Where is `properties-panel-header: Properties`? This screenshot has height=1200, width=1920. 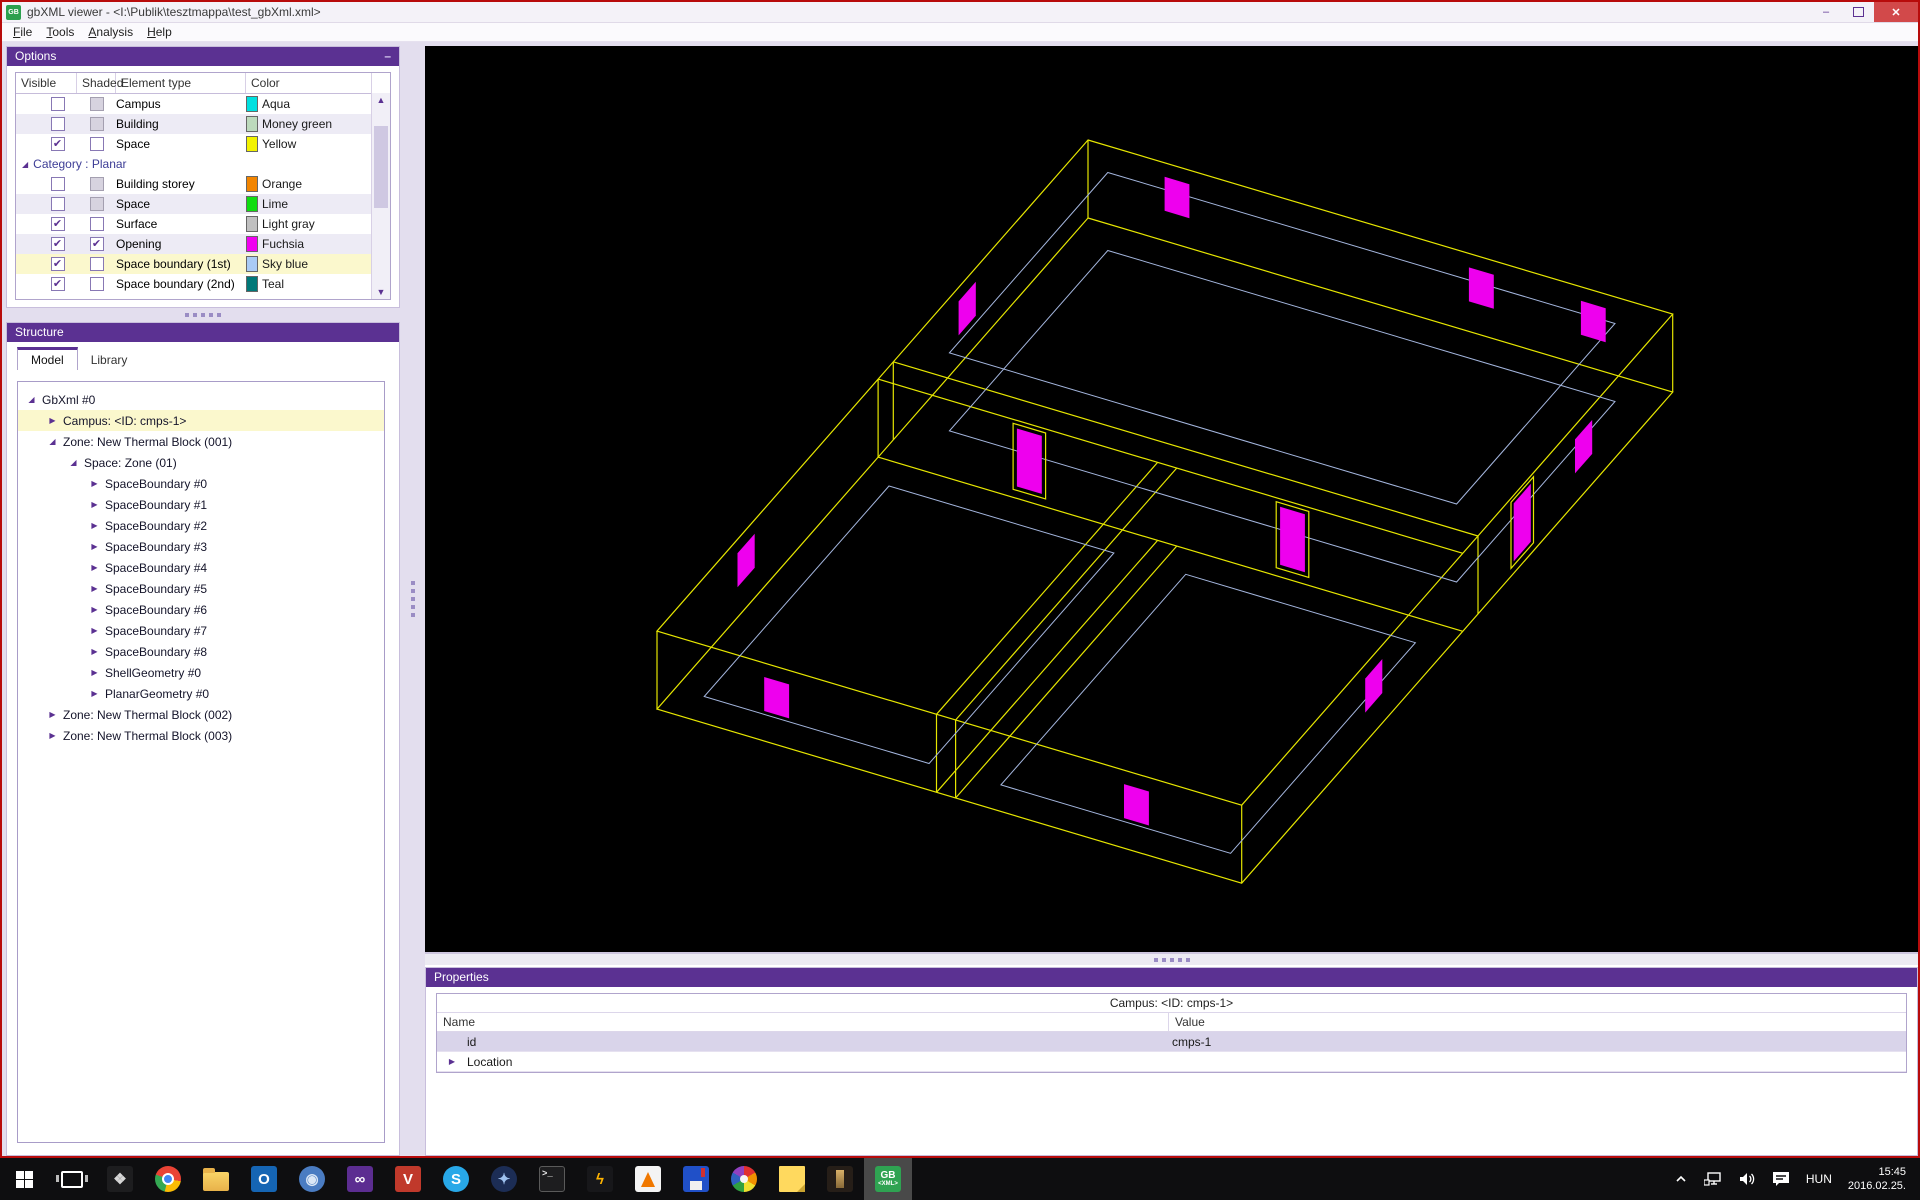 properties-panel-header: Properties is located at coordinates (1171, 977).